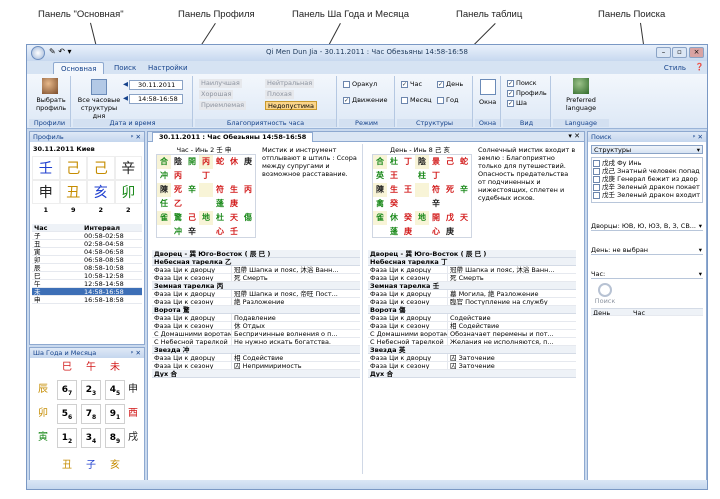  I want to click on hours-table-row: 巳 10:58-12:58, so click(87, 276).